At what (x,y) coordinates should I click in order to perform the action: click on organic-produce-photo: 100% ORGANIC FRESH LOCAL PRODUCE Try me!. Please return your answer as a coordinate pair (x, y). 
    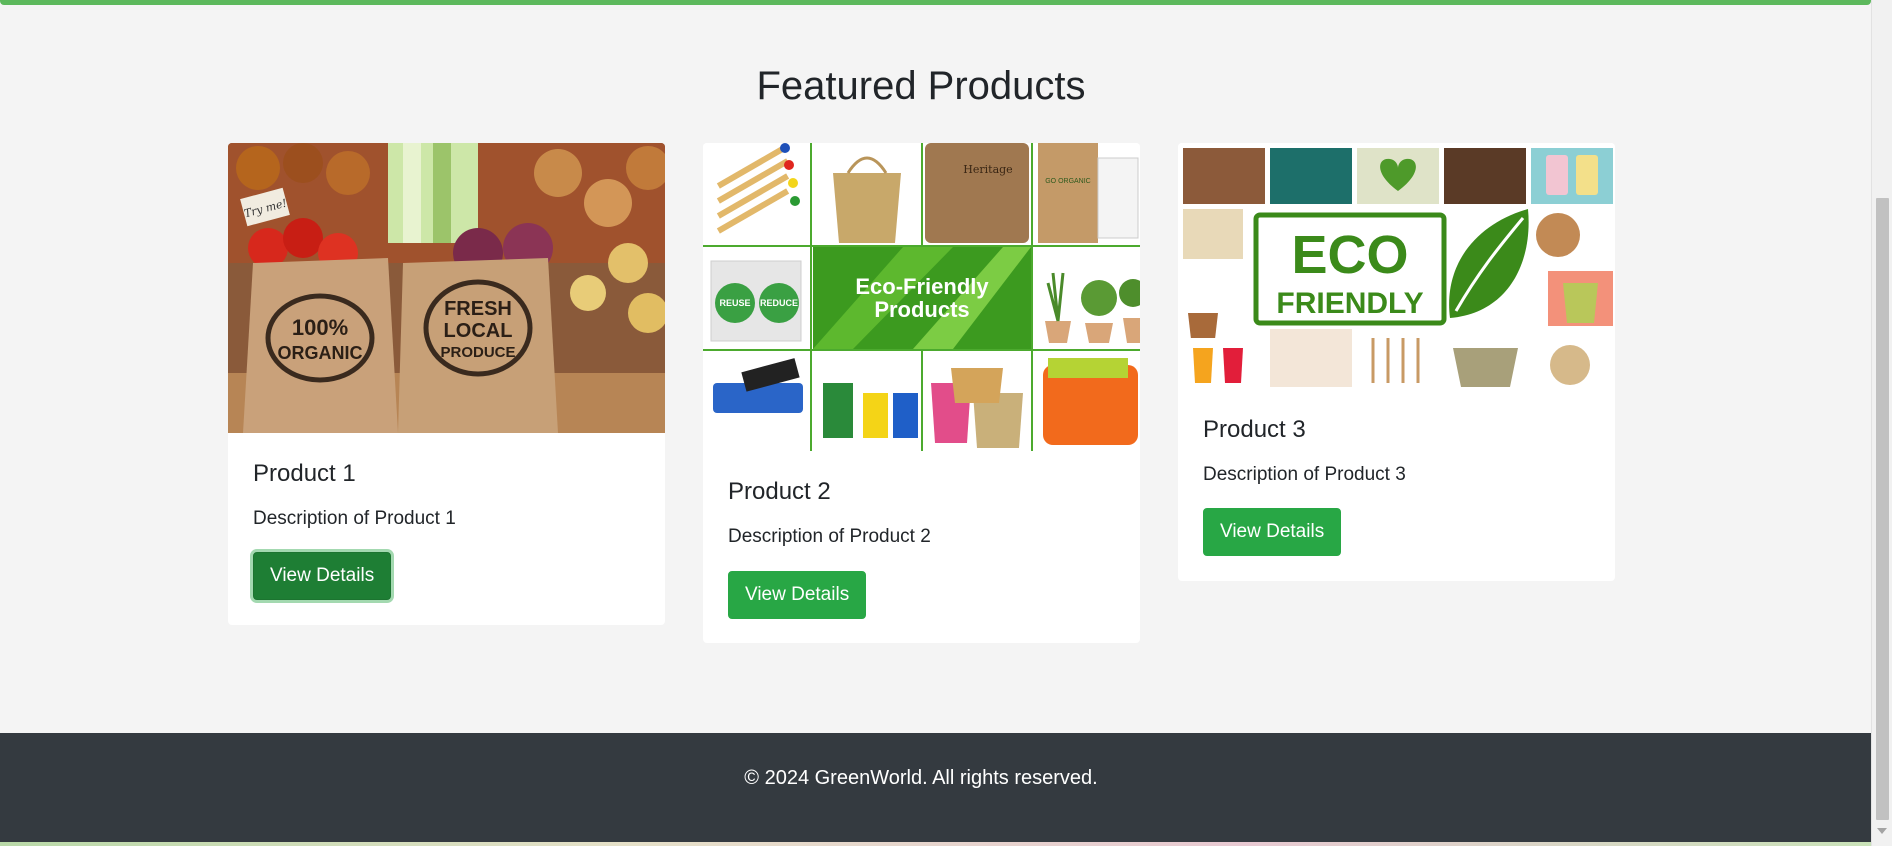
    Looking at the image, I should click on (446, 288).